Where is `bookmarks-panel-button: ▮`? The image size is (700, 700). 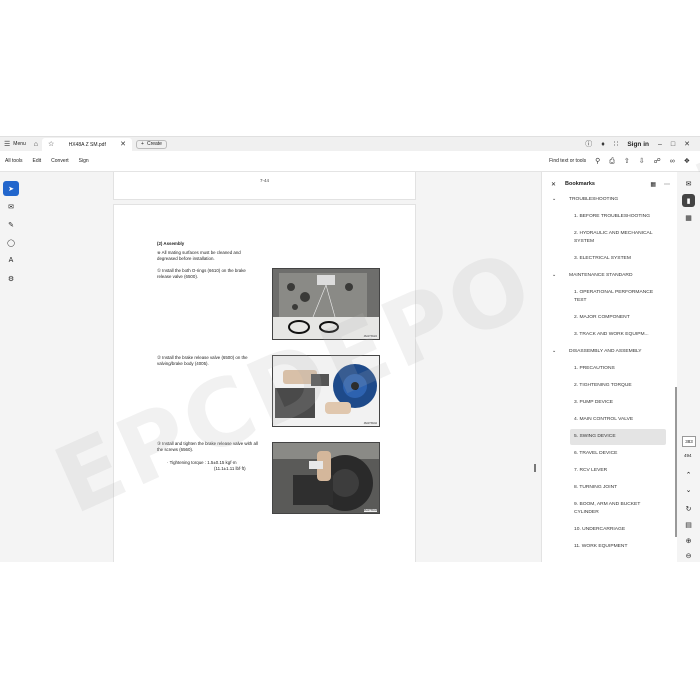
bookmarks-panel-button: ▮ is located at coordinates (688, 200).